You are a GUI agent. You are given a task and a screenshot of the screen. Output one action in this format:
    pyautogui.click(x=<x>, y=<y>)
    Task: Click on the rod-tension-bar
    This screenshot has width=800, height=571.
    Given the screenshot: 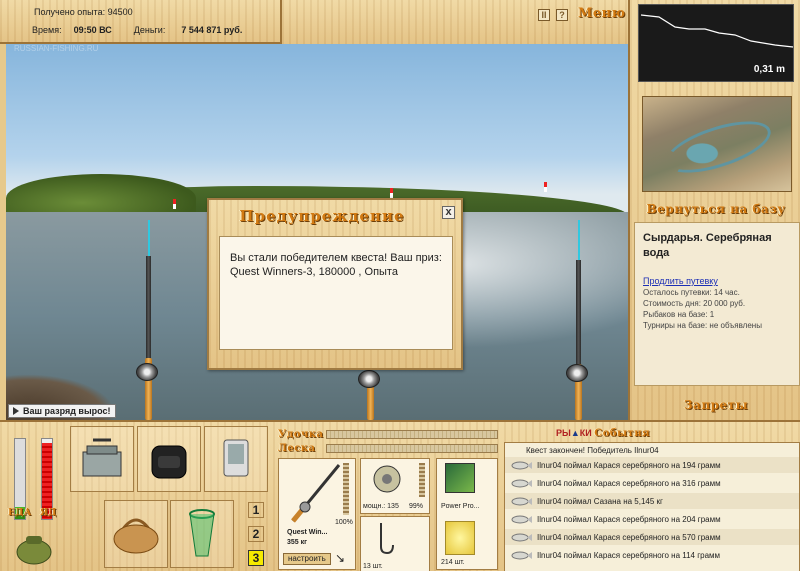 What is the action you would take?
    pyautogui.click(x=412, y=434)
    